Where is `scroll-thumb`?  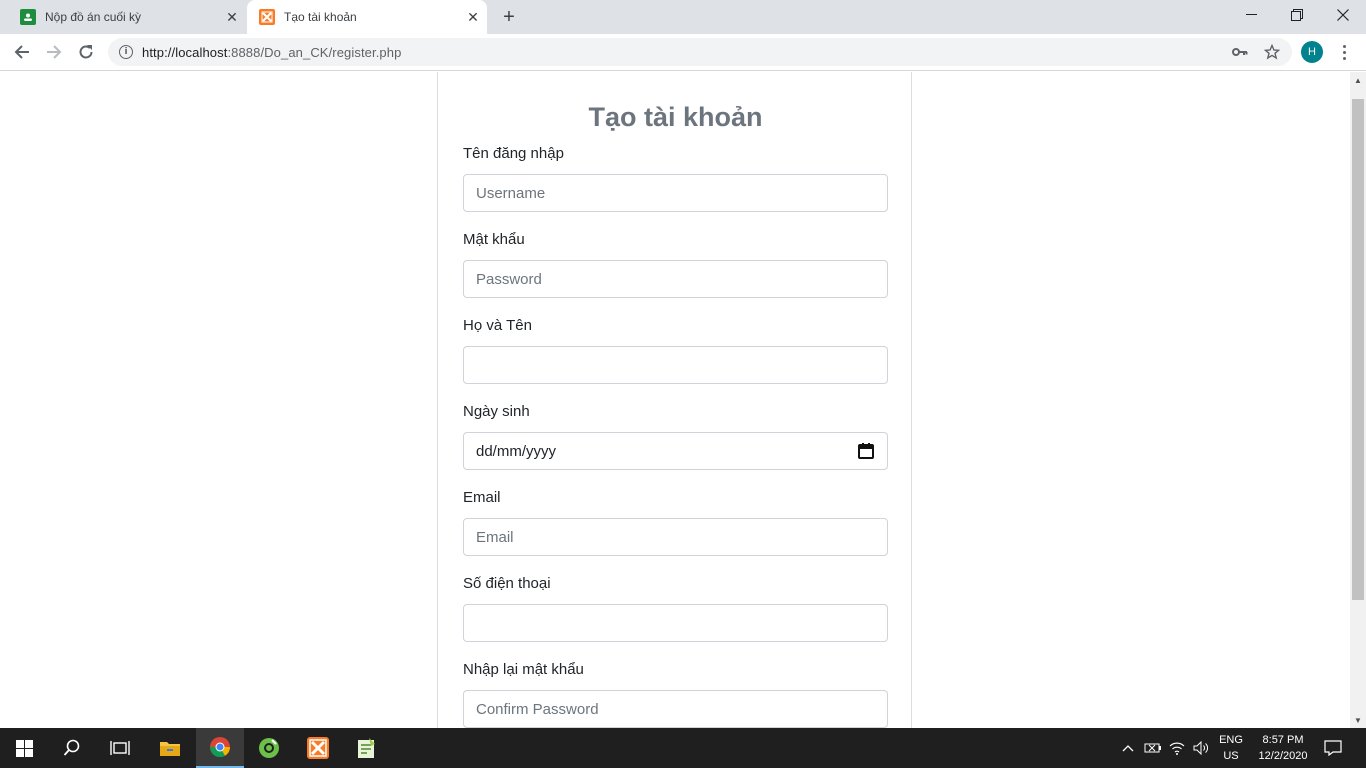 scroll-thumb is located at coordinates (1358, 349).